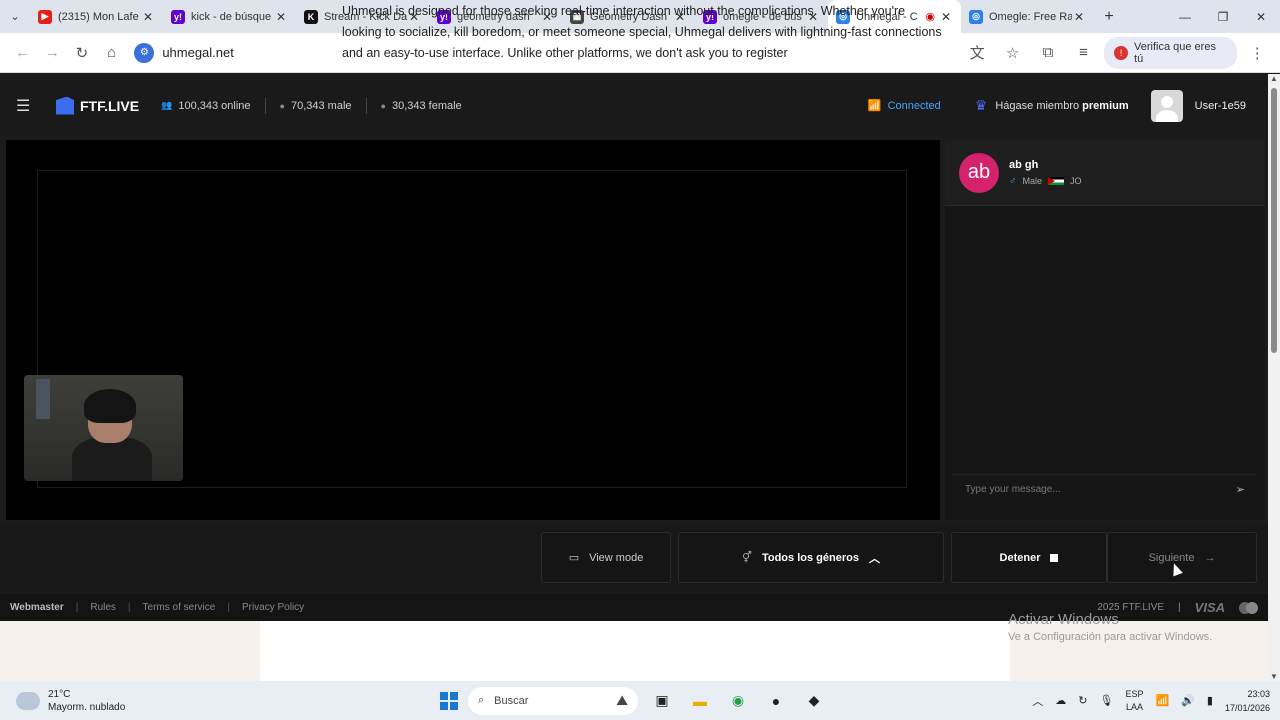  Describe the element at coordinates (1240, 489) in the screenshot. I see `send-icon: ➢` at that location.